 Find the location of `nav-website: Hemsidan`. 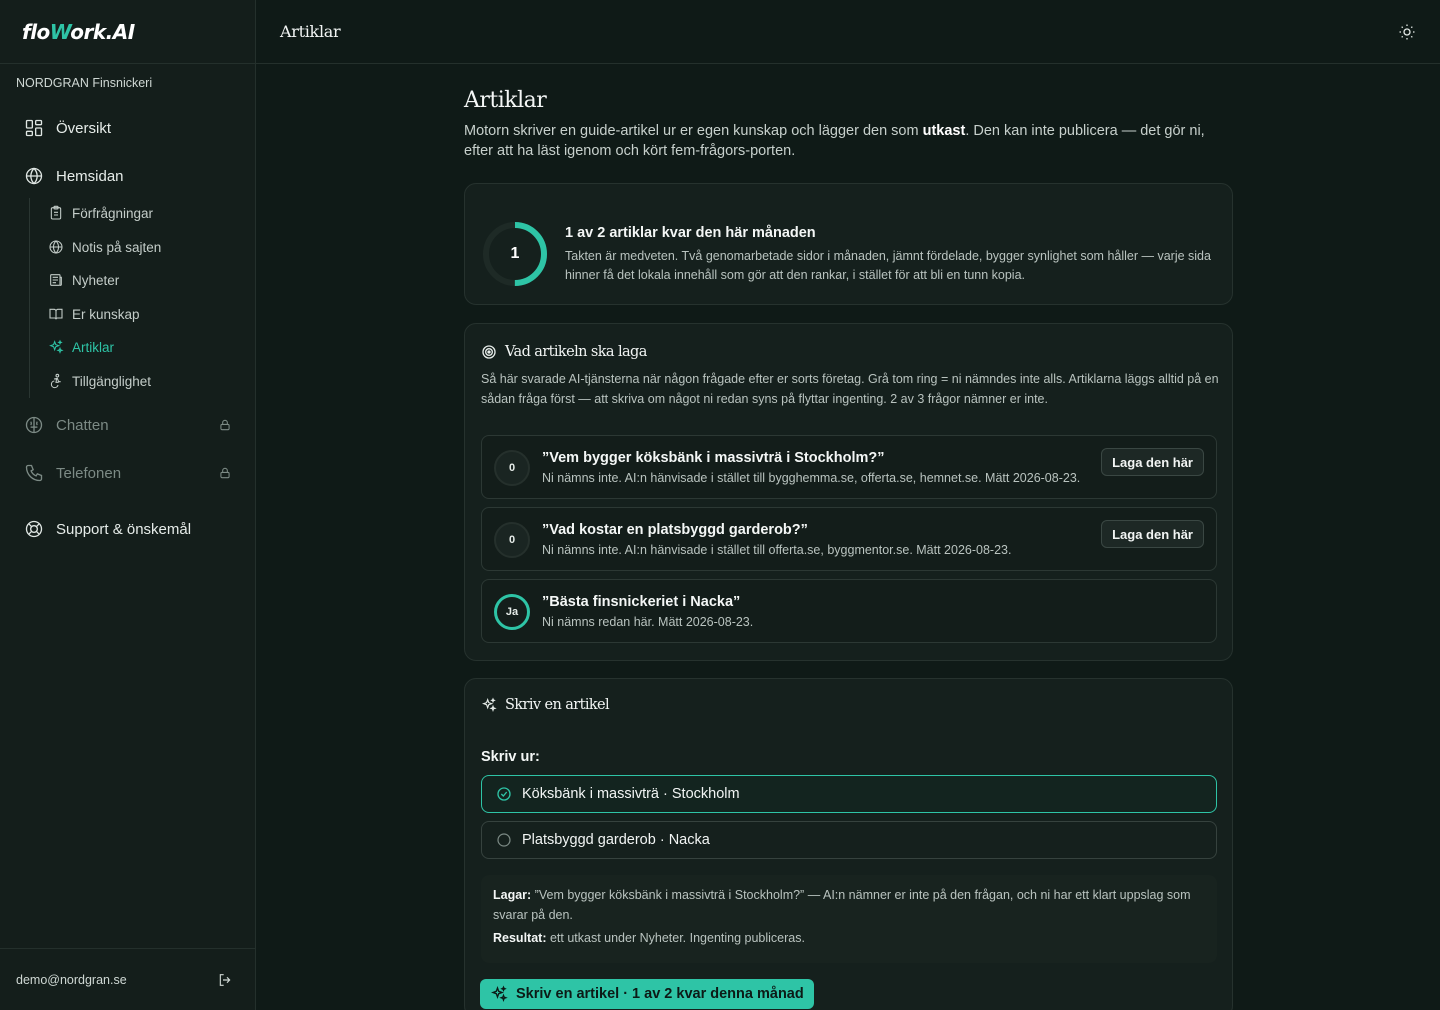

nav-website: Hemsidan is located at coordinates (128, 176).